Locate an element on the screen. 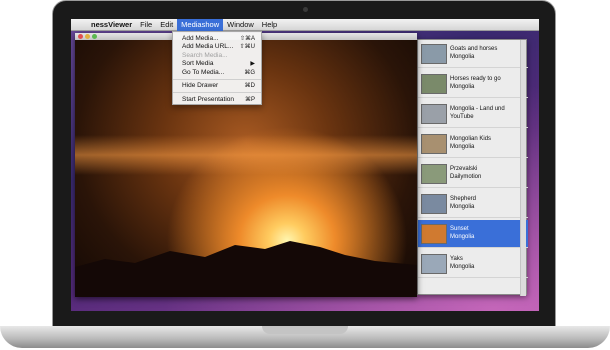 This screenshot has width=610, height=350. minimize-button is located at coordinates (87, 36).